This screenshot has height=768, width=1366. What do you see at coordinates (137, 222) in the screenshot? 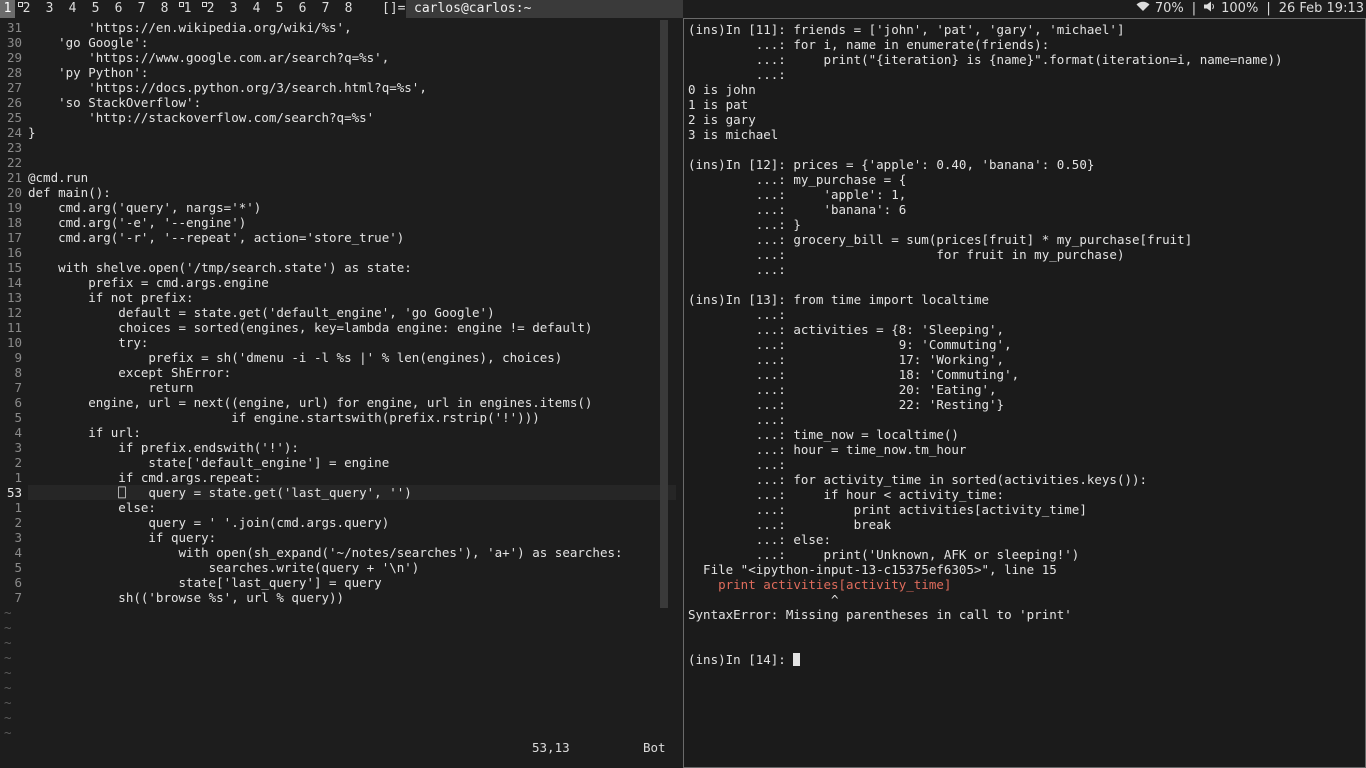
I see `code-text: cmd.arg('-e', '--engine')` at bounding box center [137, 222].